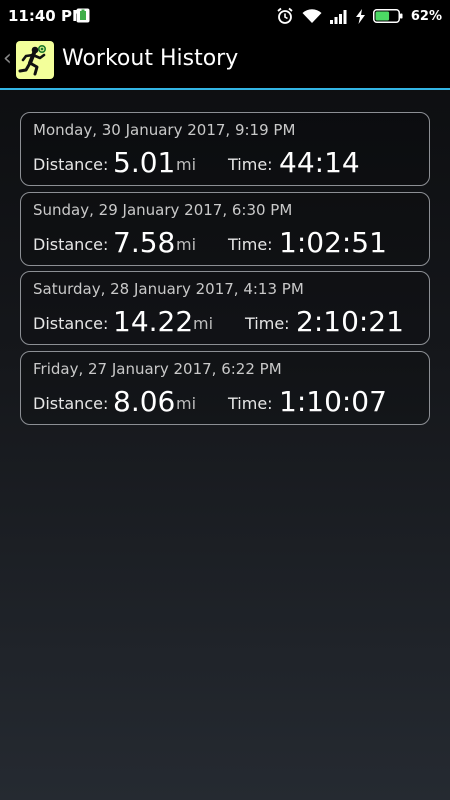 The width and height of the screenshot is (450, 800). Describe the element at coordinates (7, 59) in the screenshot. I see `back-icon: ‹` at that location.